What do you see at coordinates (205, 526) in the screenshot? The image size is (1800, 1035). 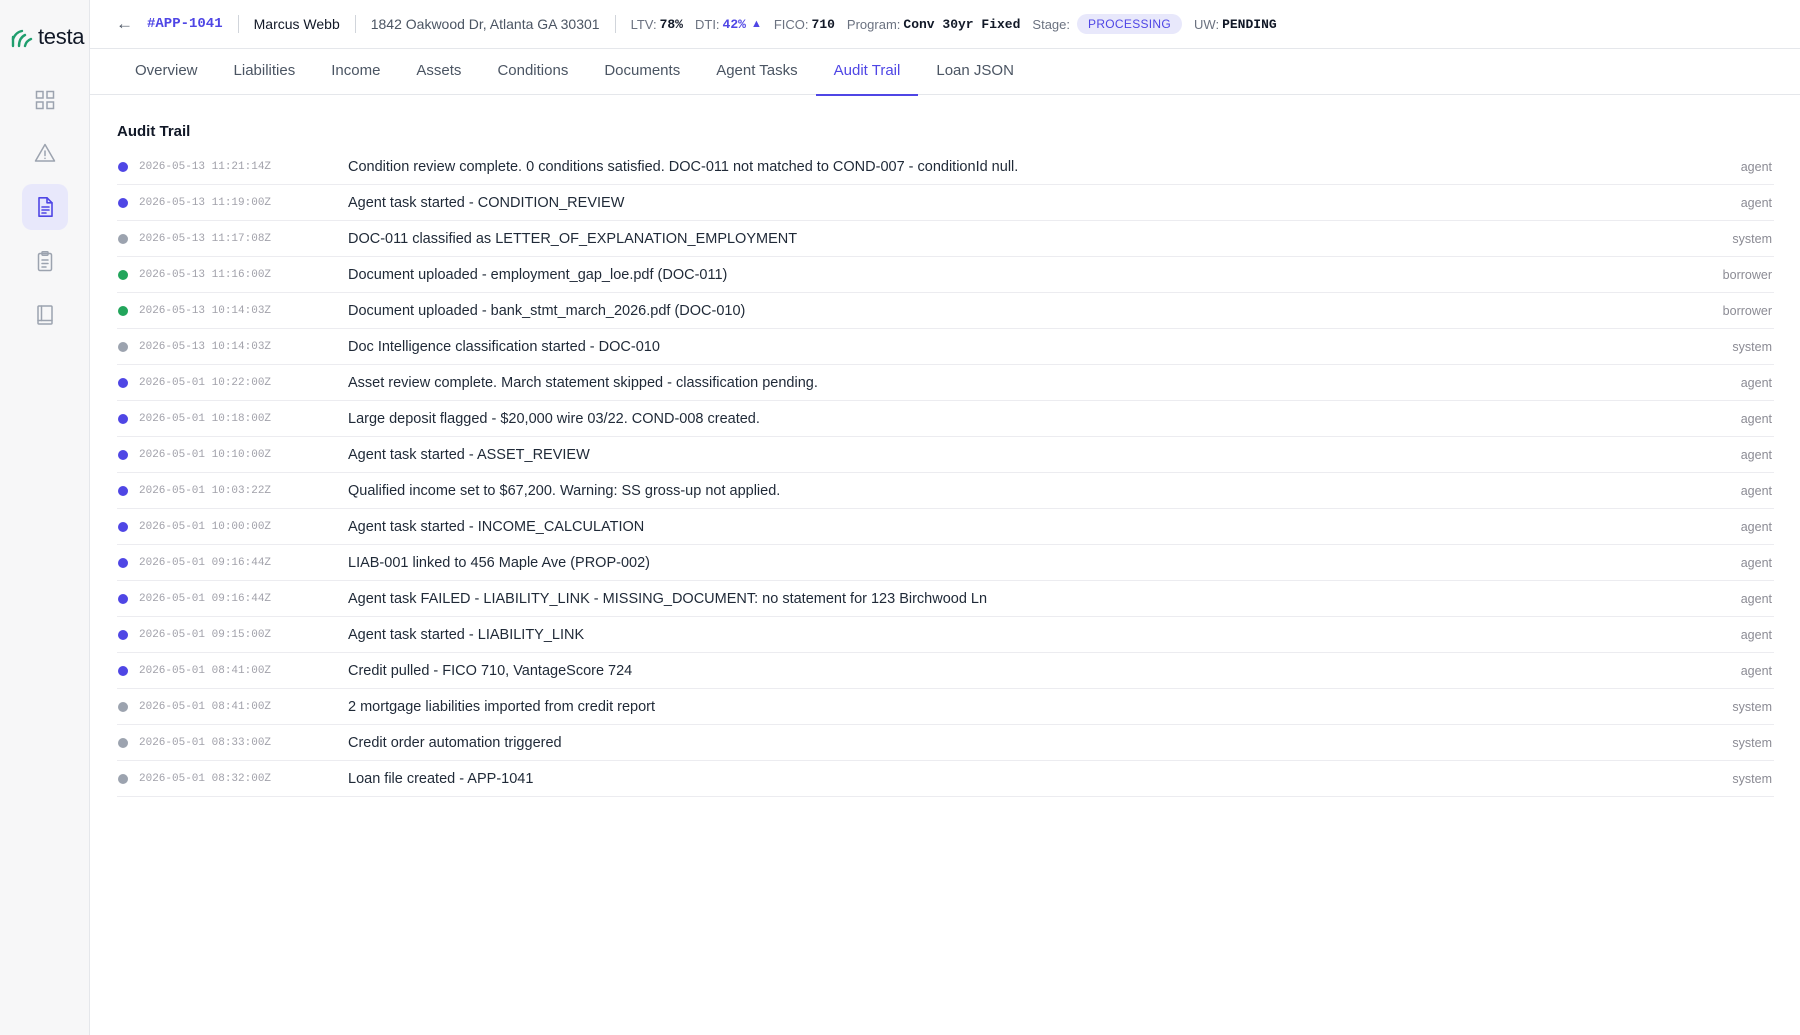 I see `audit-timestamp: 2026-05-01 10:00:00Z` at bounding box center [205, 526].